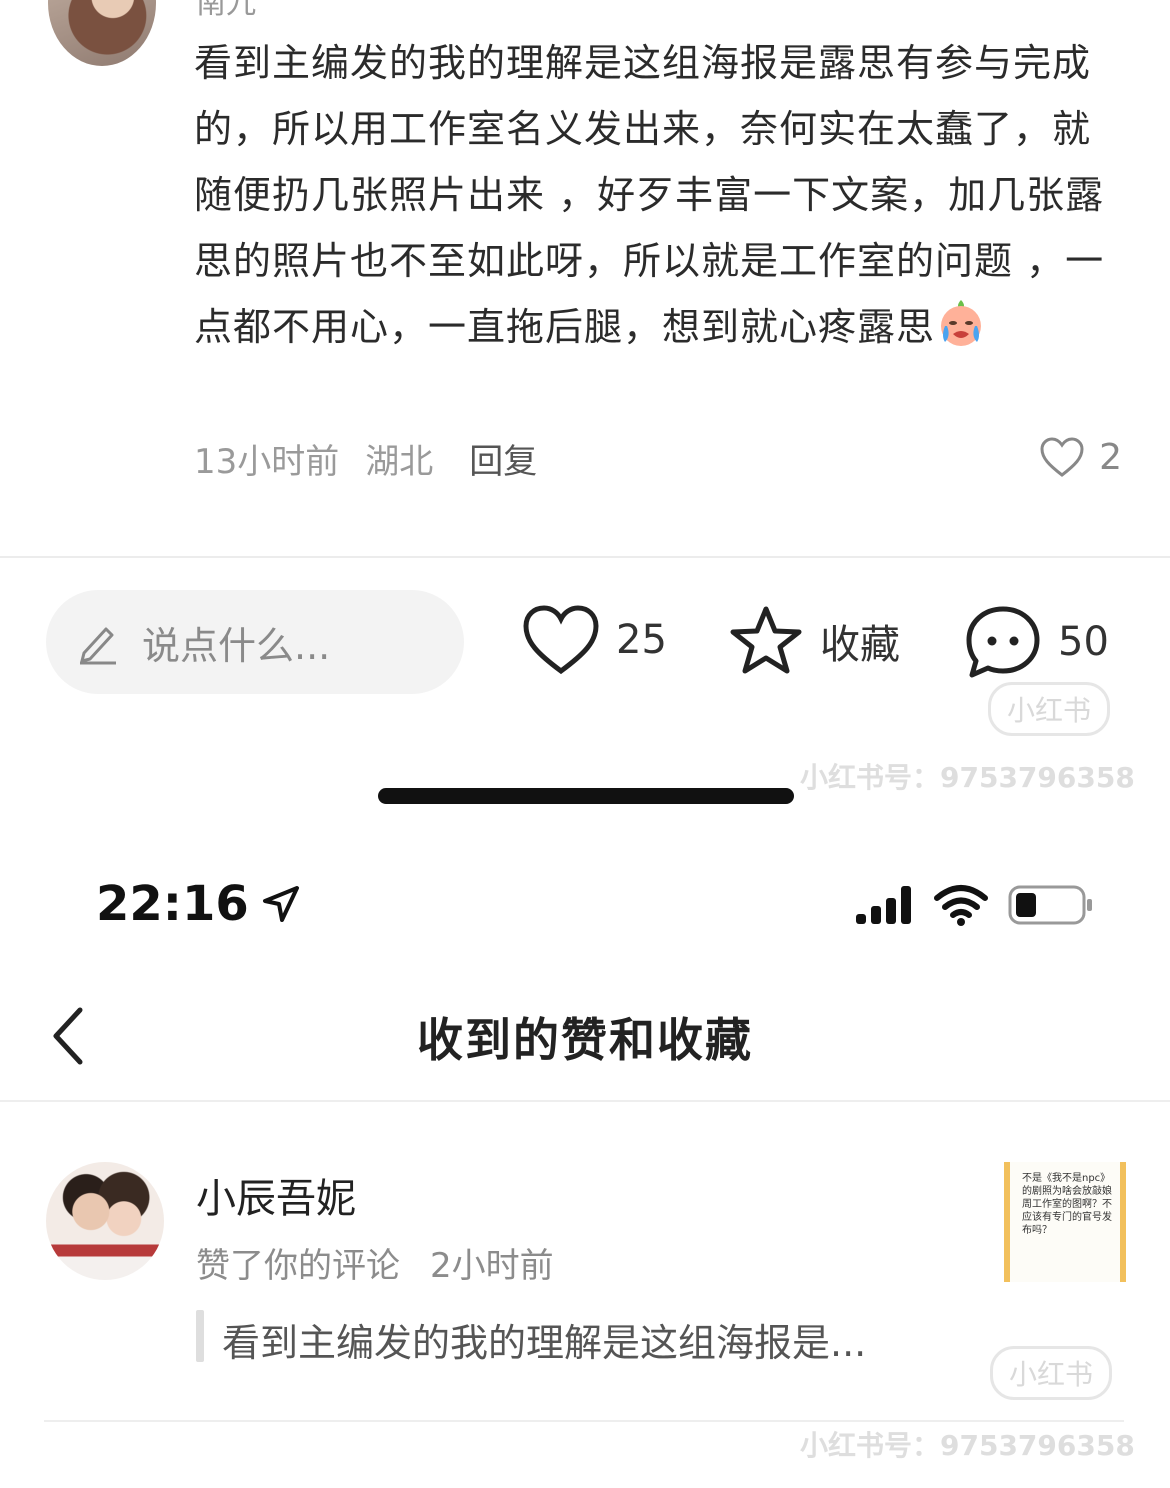  What do you see at coordinates (1003, 642) in the screenshot?
I see `chat-bubble-icon` at bounding box center [1003, 642].